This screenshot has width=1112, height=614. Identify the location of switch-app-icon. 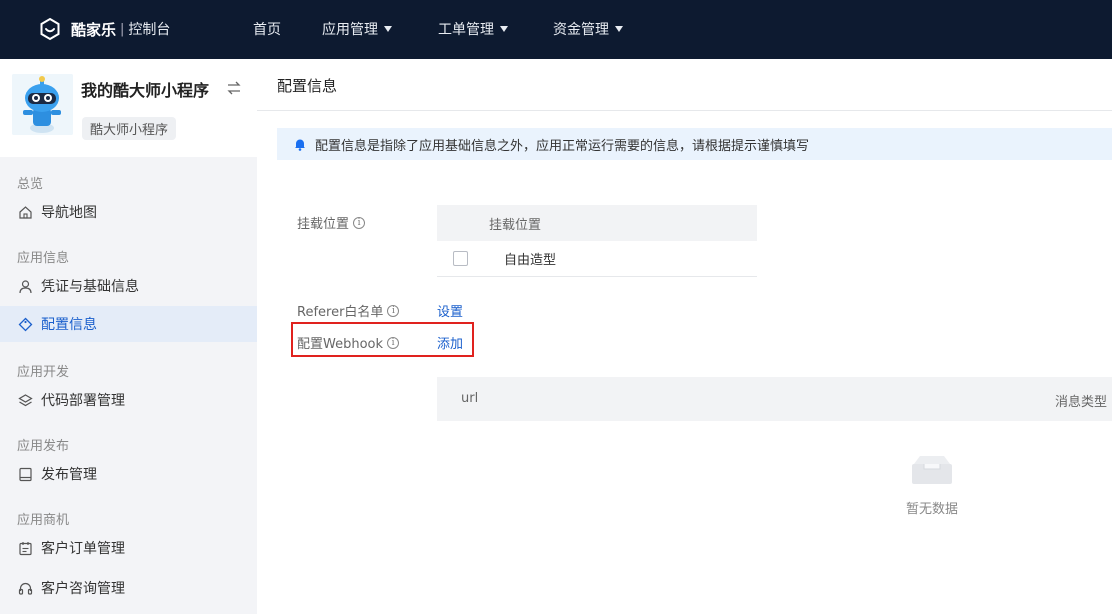
(234, 88).